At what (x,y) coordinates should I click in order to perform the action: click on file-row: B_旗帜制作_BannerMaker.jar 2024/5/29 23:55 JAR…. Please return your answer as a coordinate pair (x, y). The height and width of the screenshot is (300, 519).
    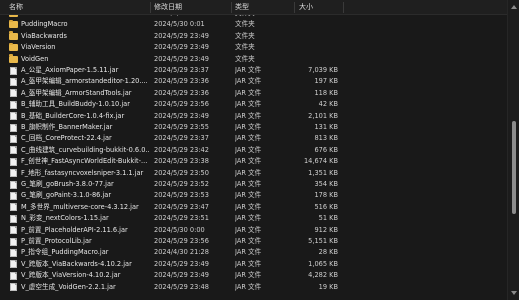
    Looking at the image, I should click on (253, 127).